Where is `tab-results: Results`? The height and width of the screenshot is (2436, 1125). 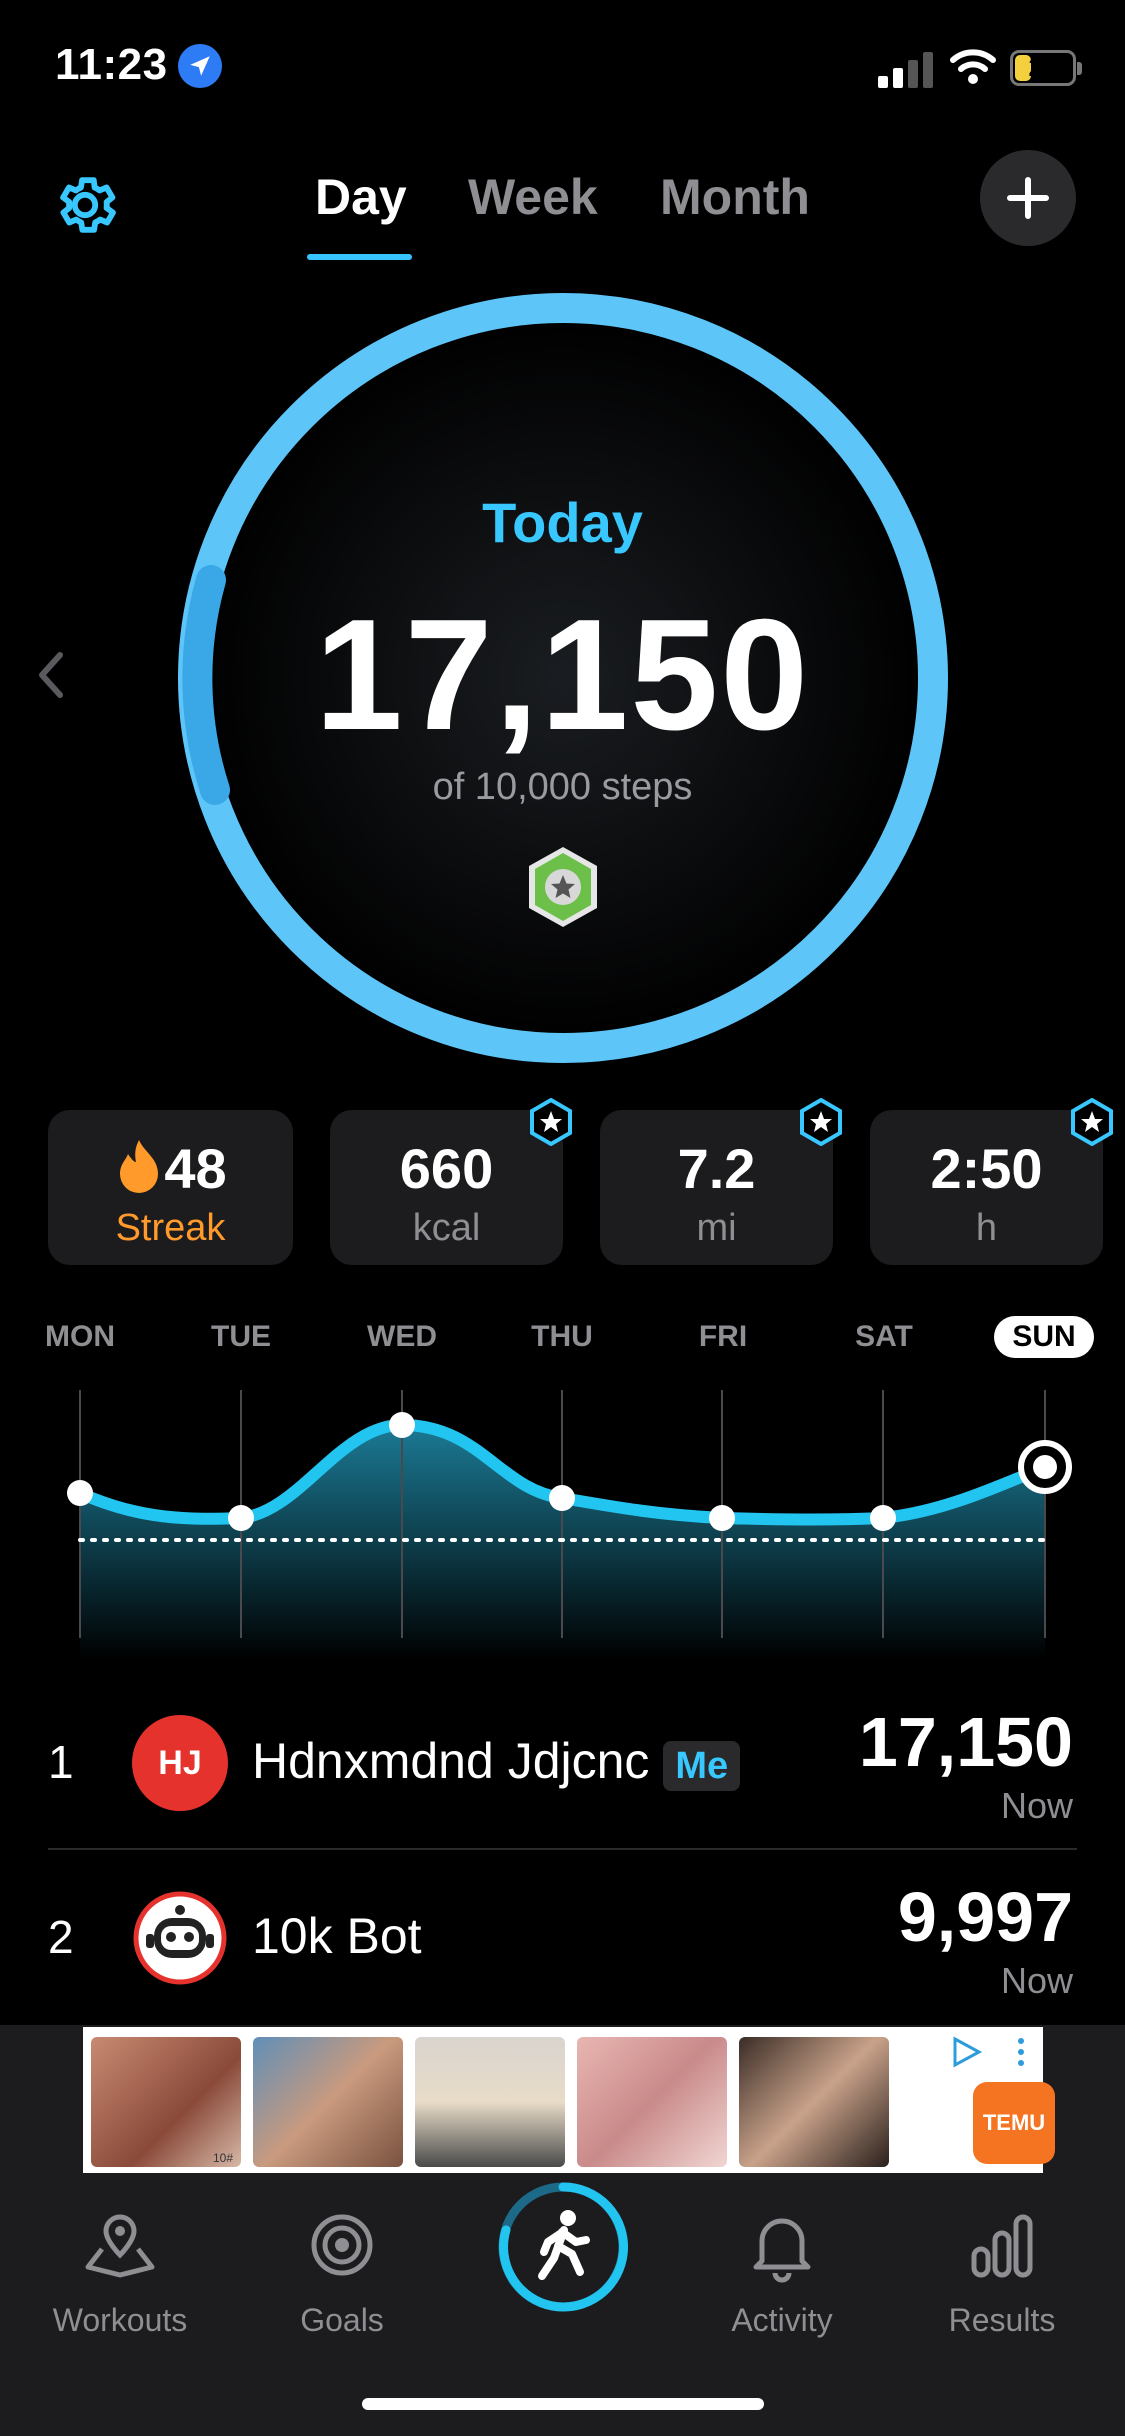
tab-results: Results is located at coordinates (1002, 2272).